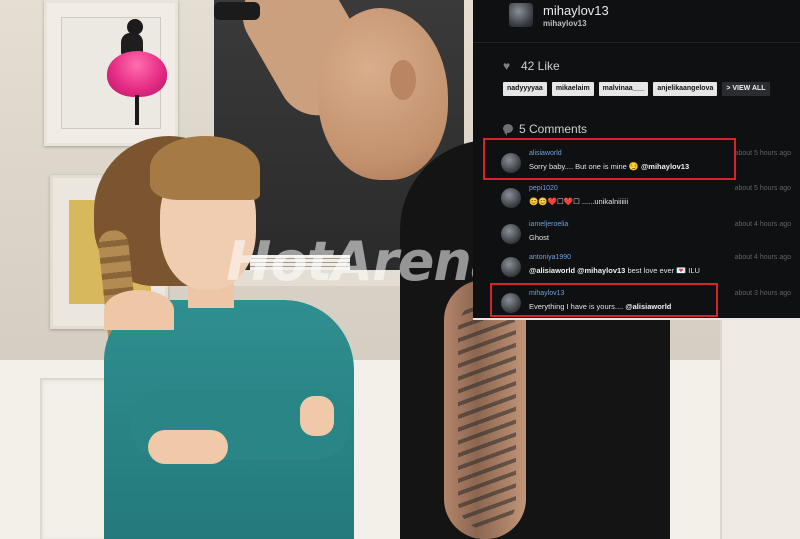  What do you see at coordinates (681, 270) in the screenshot?
I see `envelope-emoji: 💌` at bounding box center [681, 270].